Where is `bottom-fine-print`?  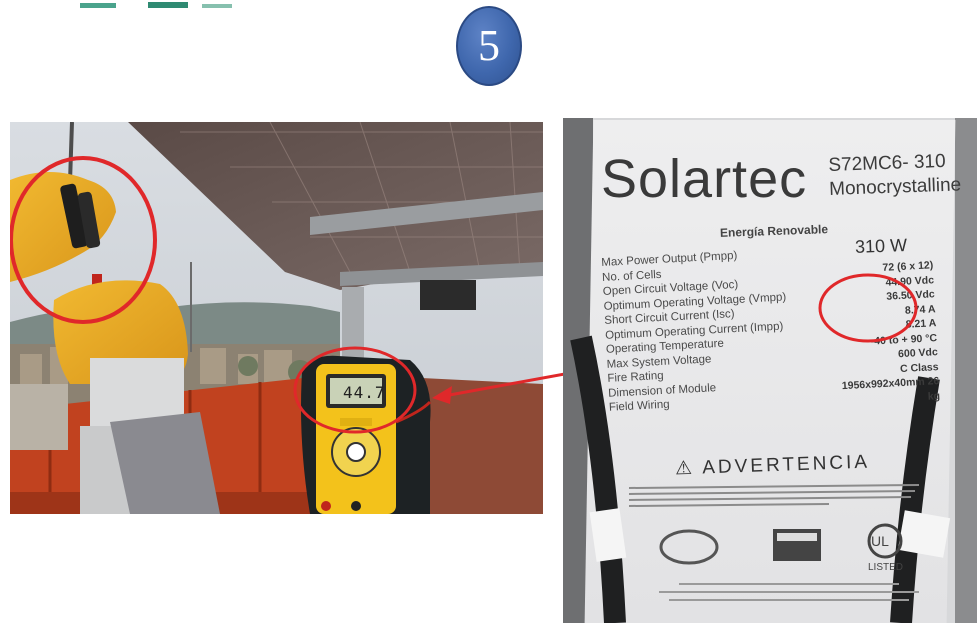 bottom-fine-print is located at coordinates (789, 592).